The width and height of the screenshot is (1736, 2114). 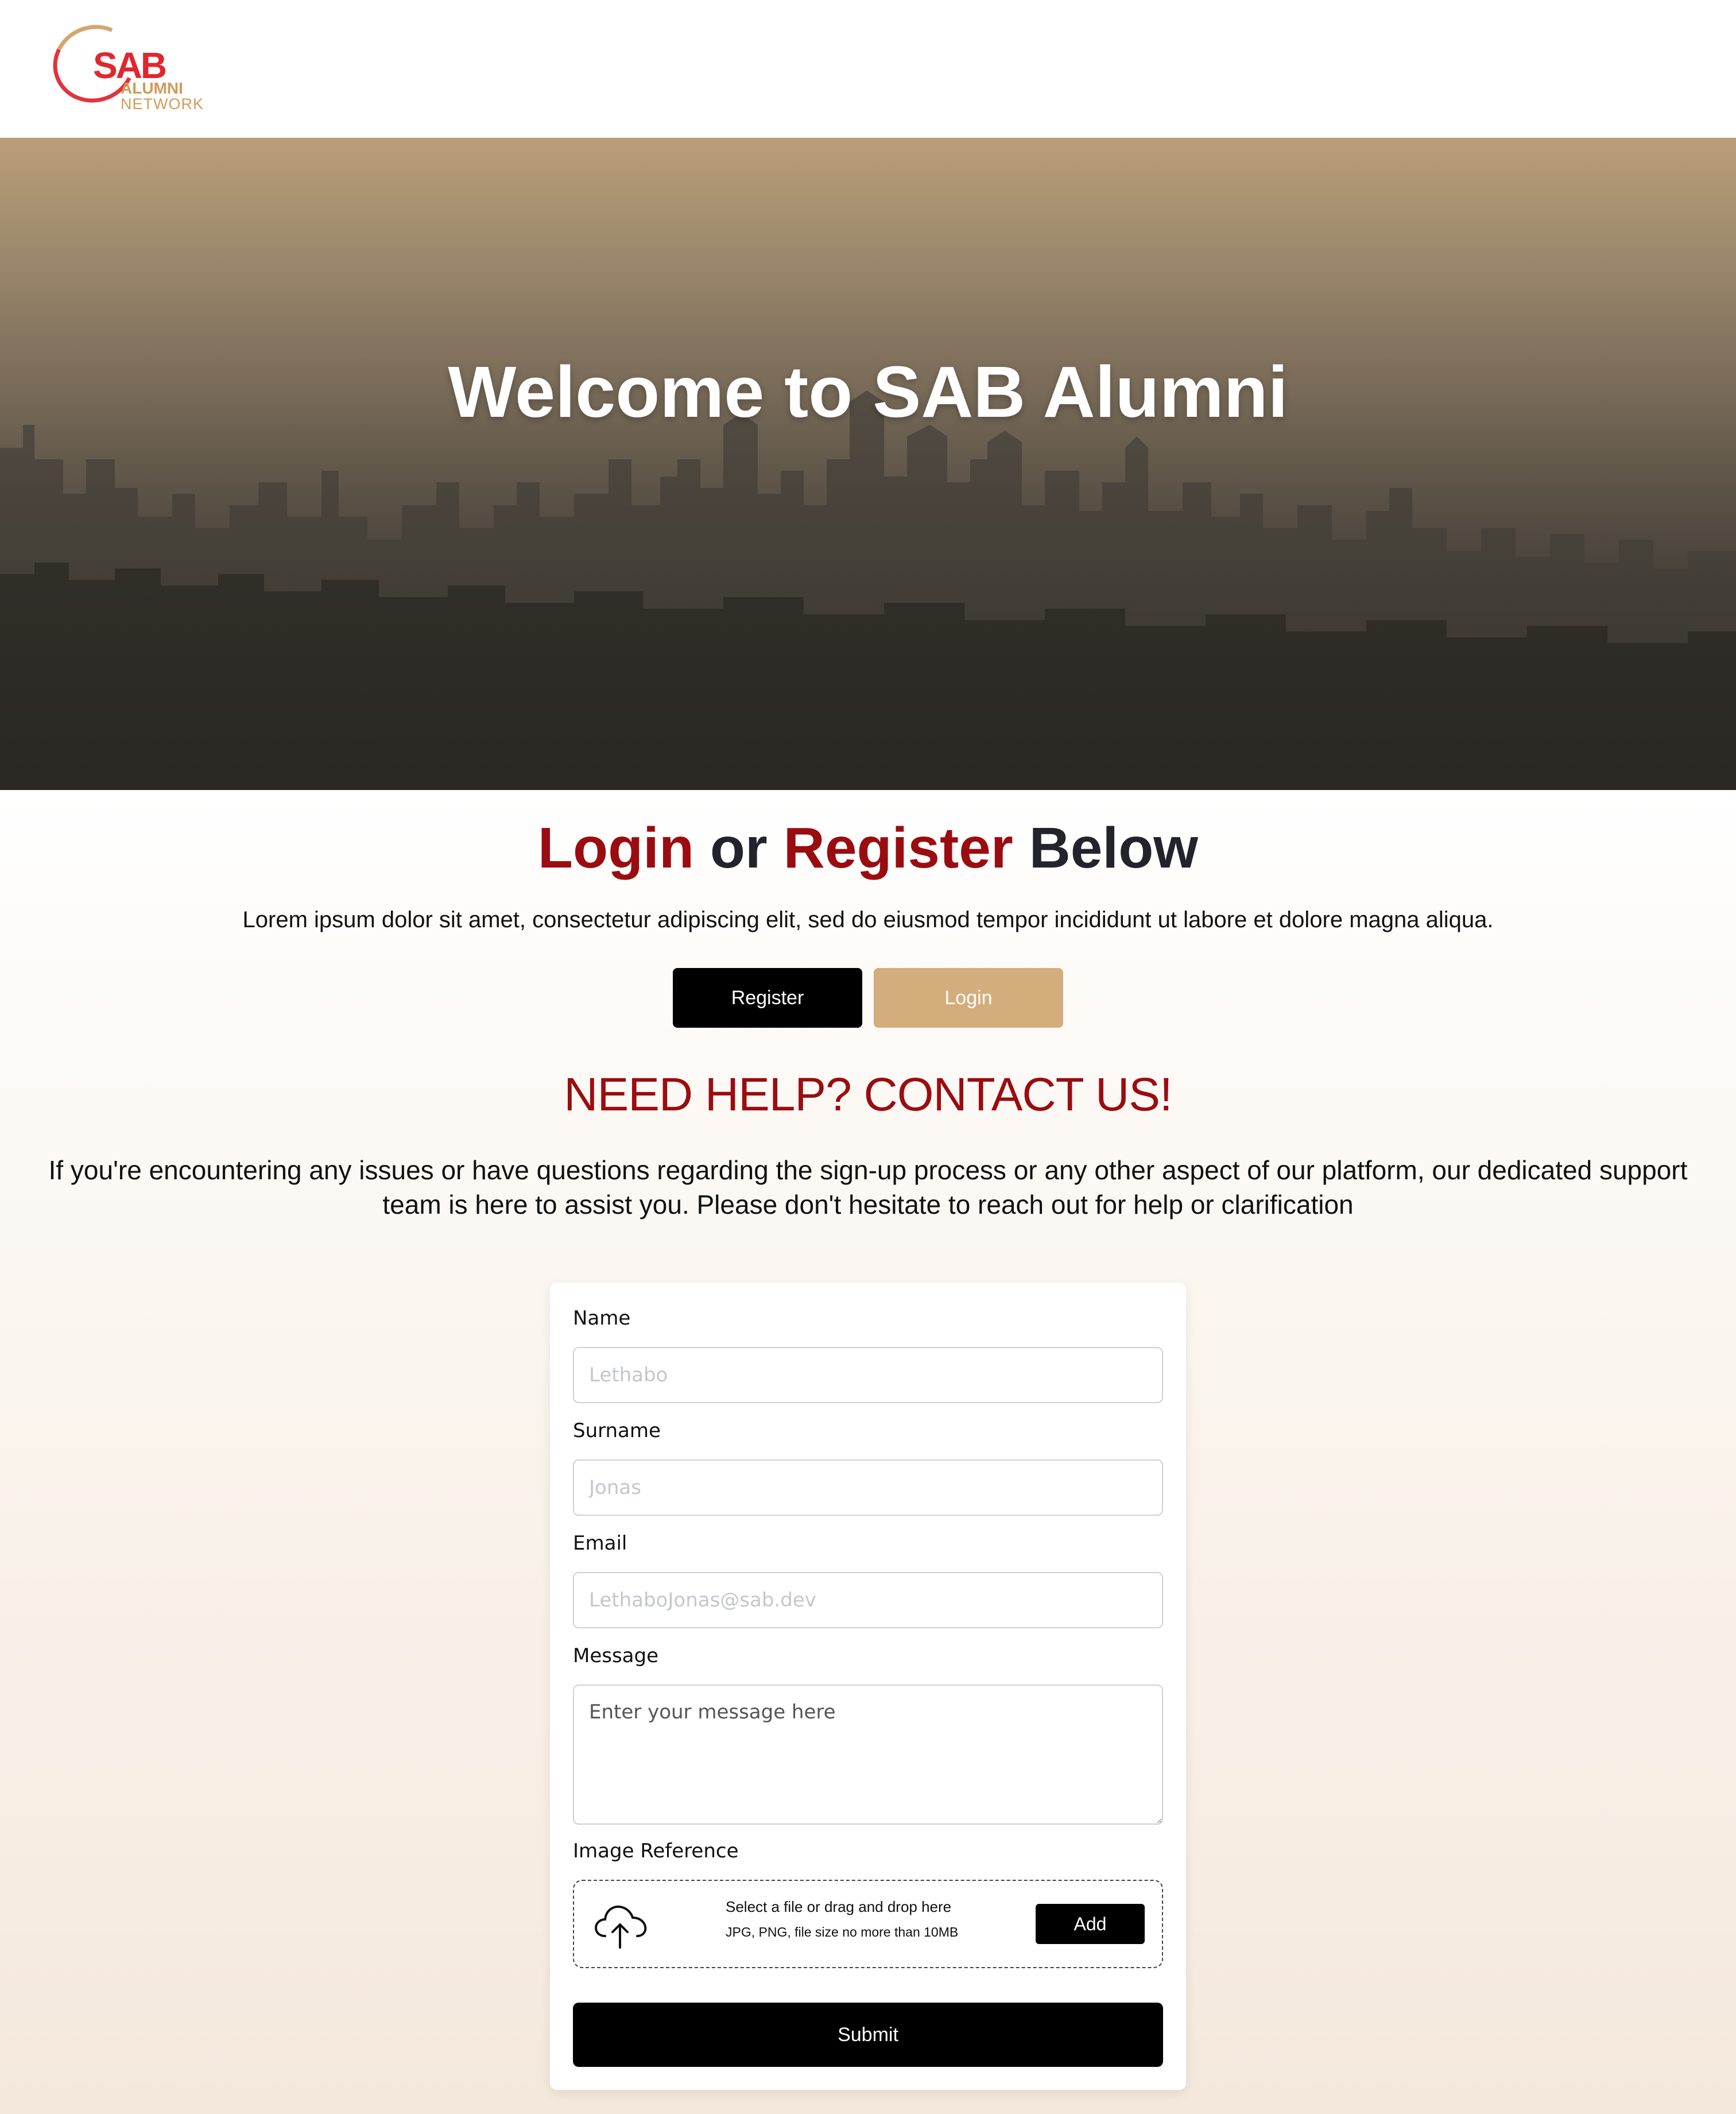 I want to click on contact-heading: NEED HELP? CONTACT US!, so click(x=868, y=1094).